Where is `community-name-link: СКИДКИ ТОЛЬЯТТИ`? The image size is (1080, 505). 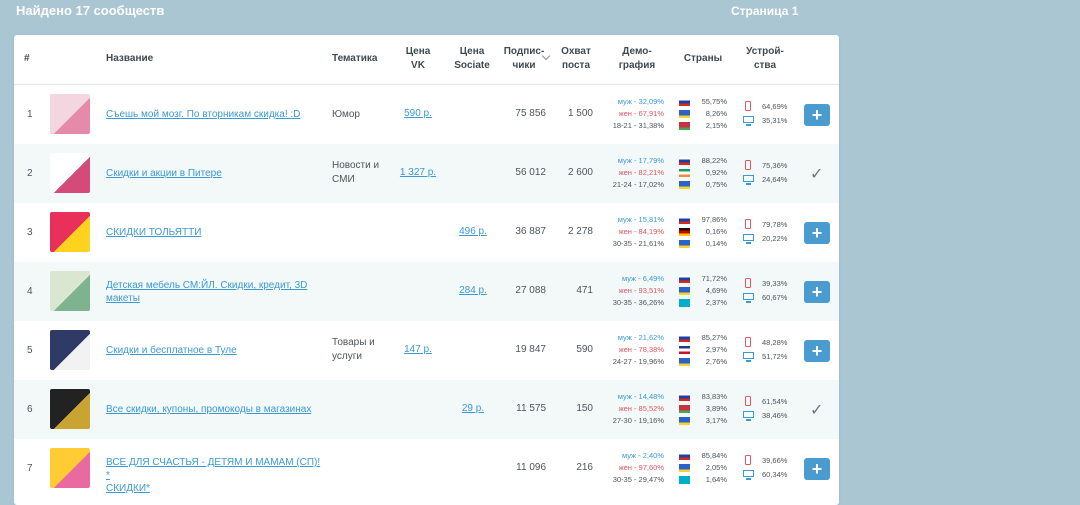 community-name-link: СКИДКИ ТОЛЬЯТТИ is located at coordinates (213, 232).